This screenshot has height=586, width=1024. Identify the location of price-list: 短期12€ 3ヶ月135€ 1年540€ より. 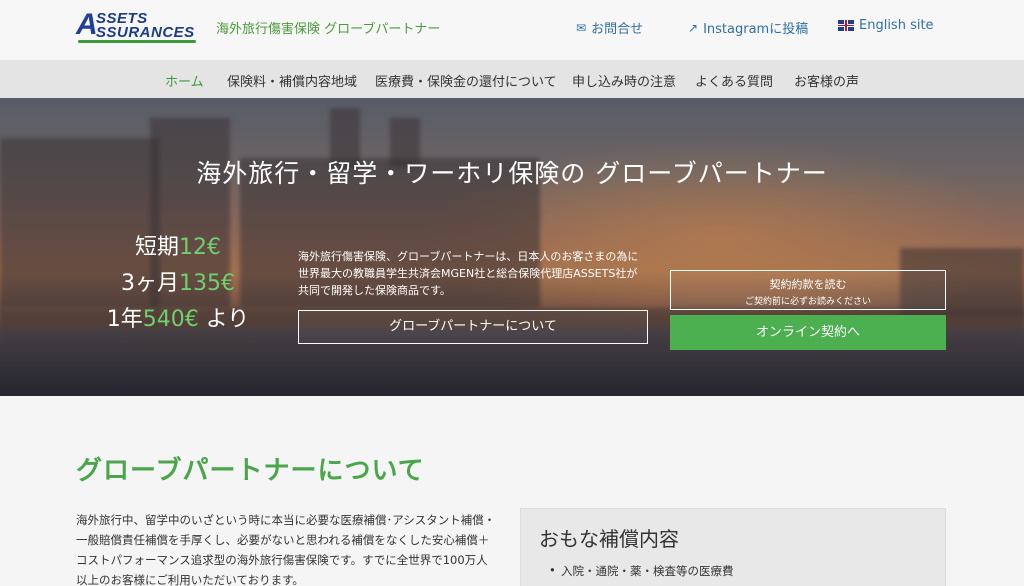
(178, 284).